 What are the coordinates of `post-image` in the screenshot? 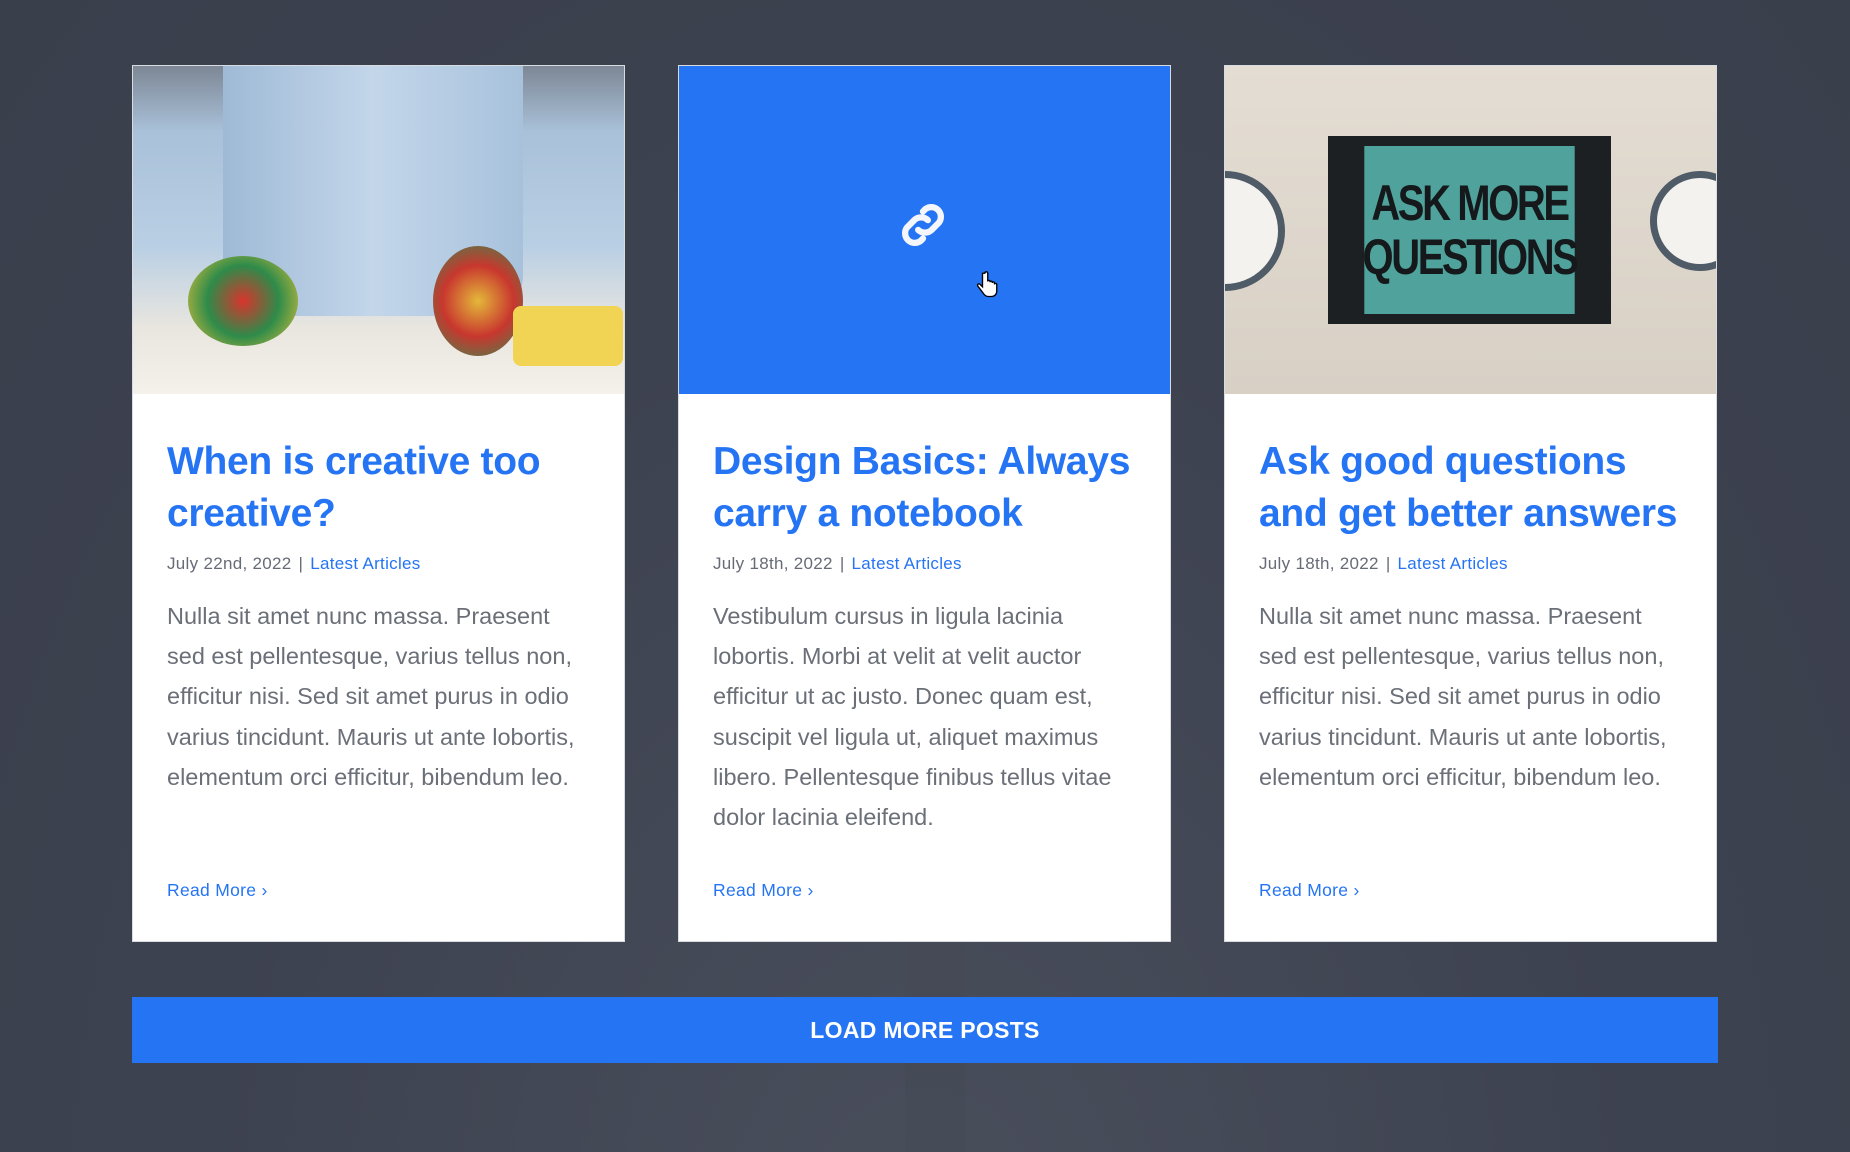 It's located at (378, 230).